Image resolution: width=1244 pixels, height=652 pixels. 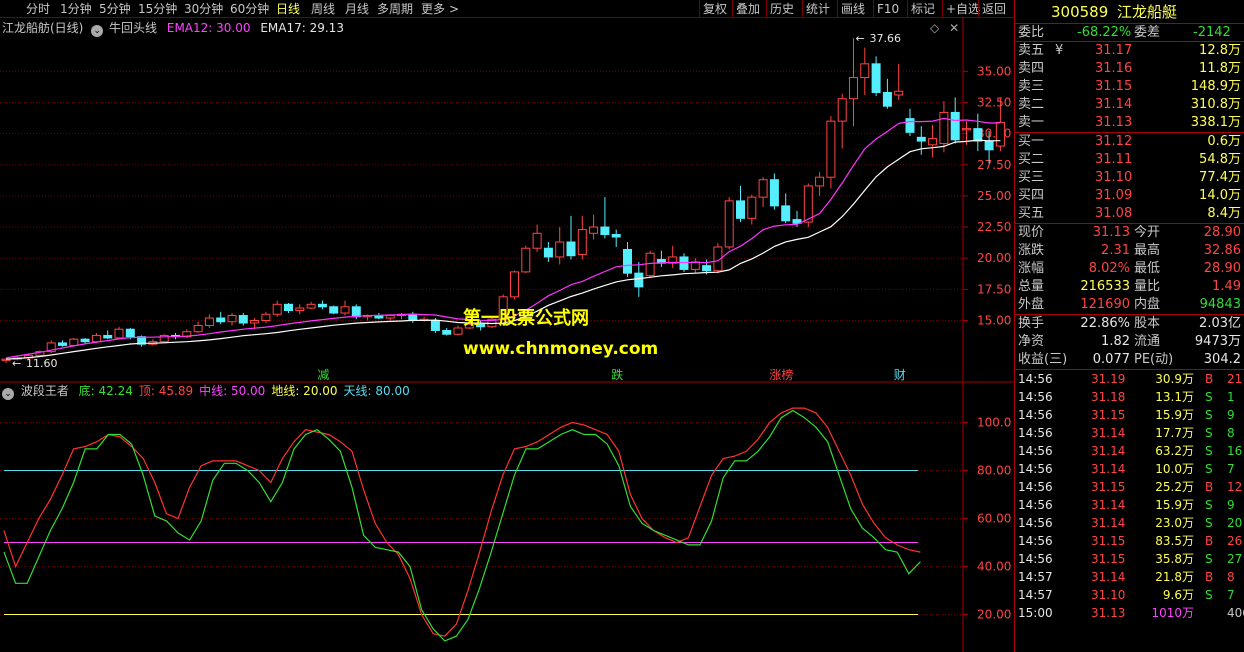 I want to click on period-tab-1: 1分钟, so click(x=76, y=9).